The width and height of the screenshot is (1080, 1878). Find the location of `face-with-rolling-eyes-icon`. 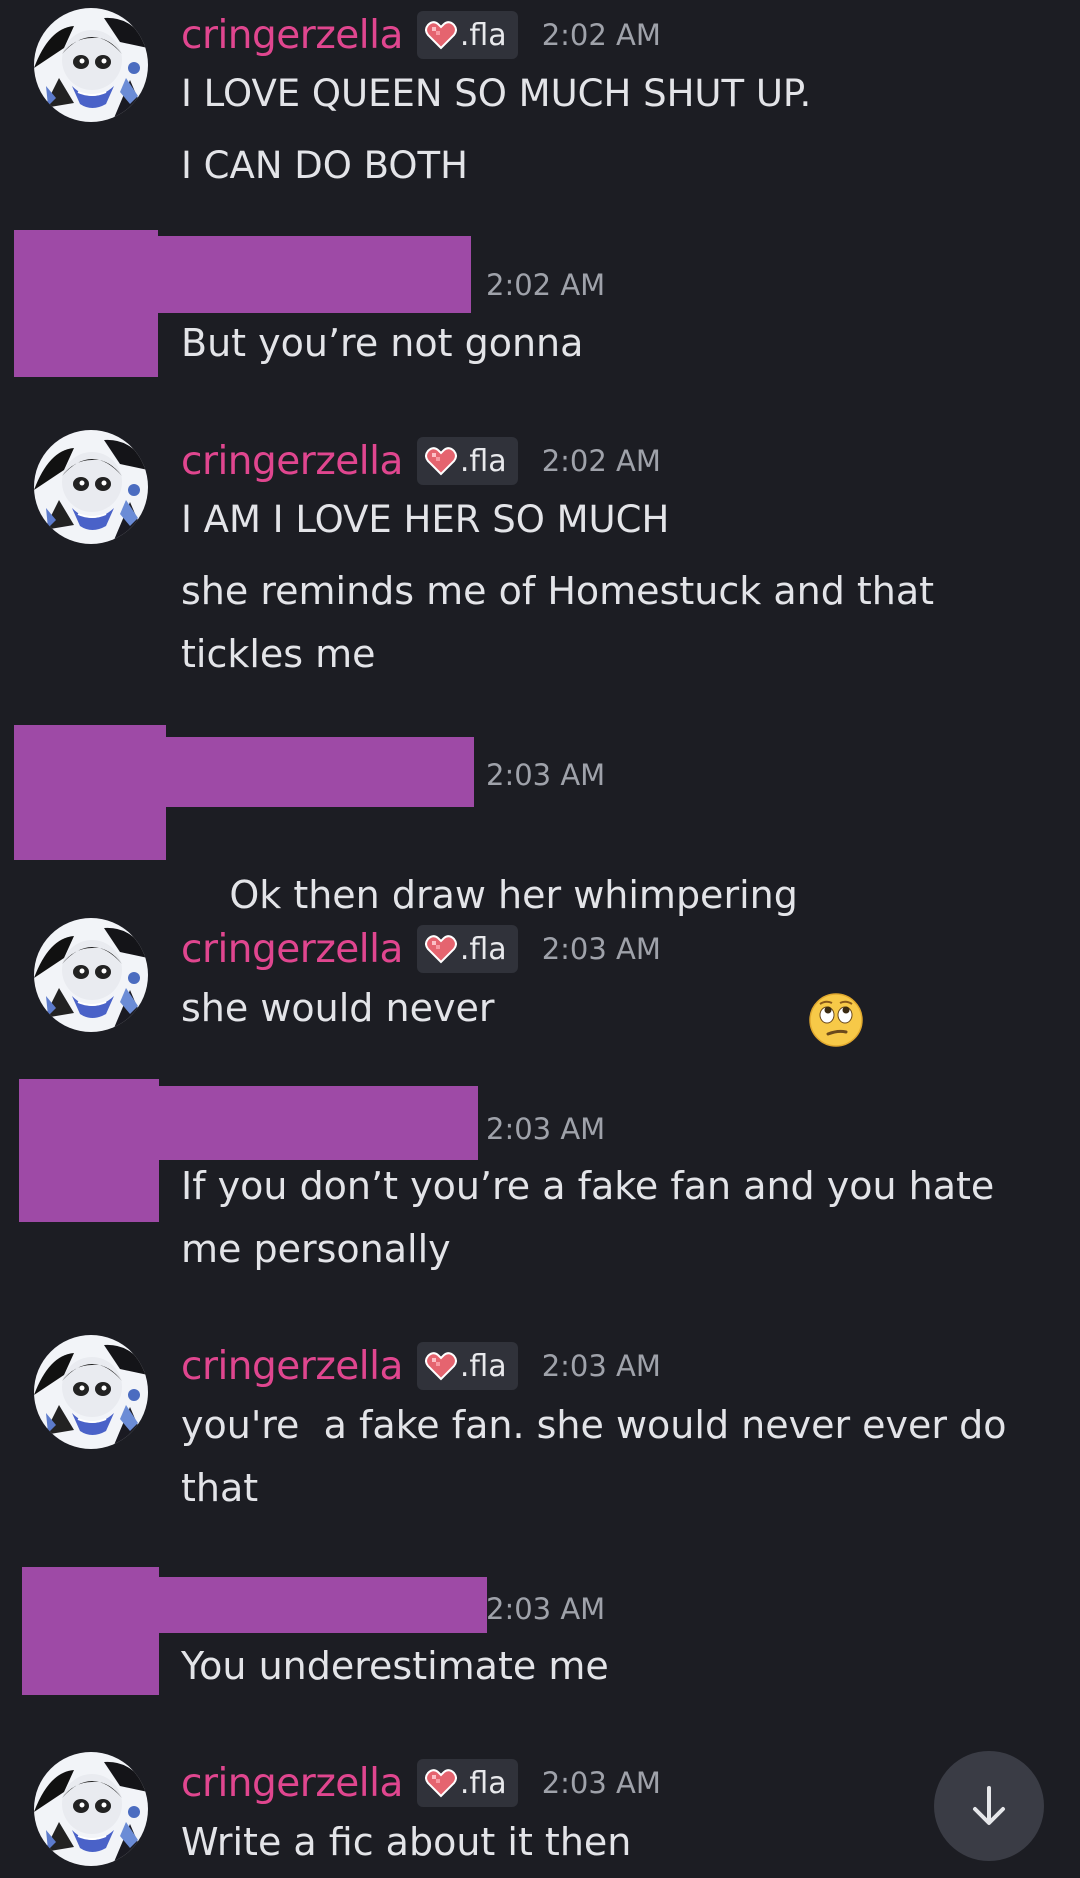

face-with-rolling-eyes-icon is located at coordinates (836, 956).